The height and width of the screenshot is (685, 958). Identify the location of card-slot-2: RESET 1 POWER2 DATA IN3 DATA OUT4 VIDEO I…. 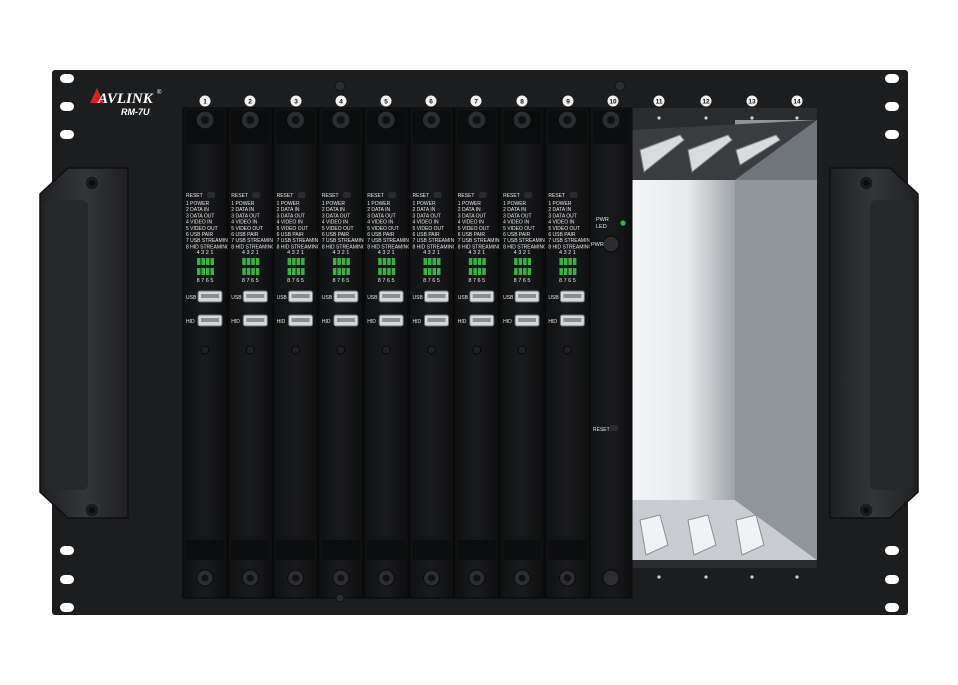
(252, 353).